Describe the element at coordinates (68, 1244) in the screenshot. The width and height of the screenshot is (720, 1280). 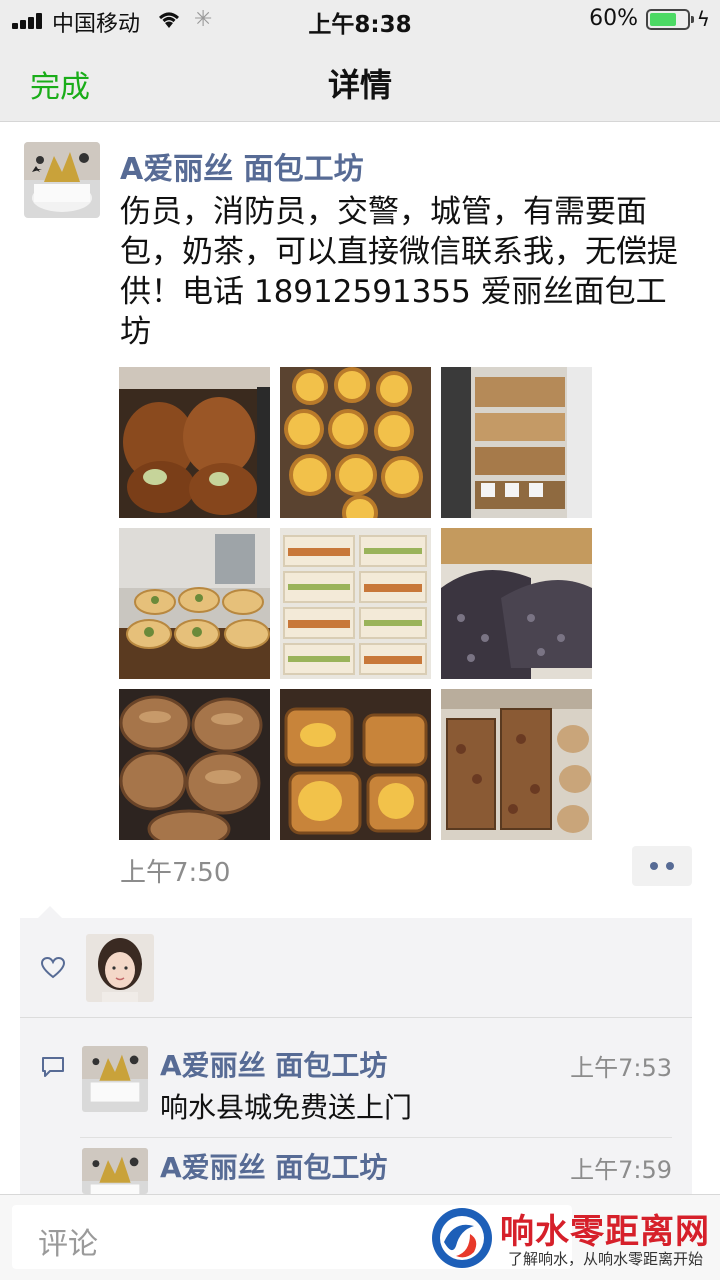
I see `comment-placeholder: 评论` at that location.